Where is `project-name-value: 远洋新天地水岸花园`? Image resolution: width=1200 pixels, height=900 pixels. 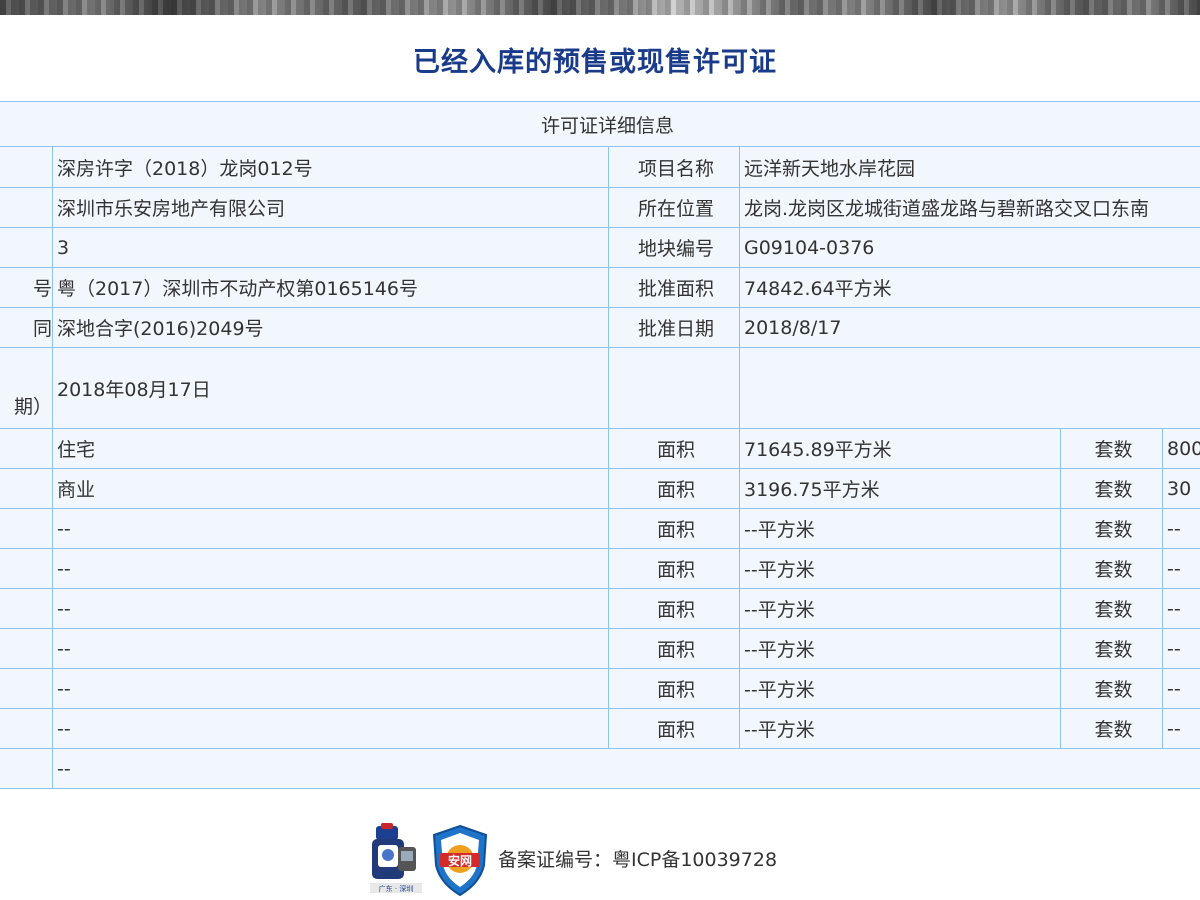 project-name-value: 远洋新天地水岸花园 is located at coordinates (969, 167).